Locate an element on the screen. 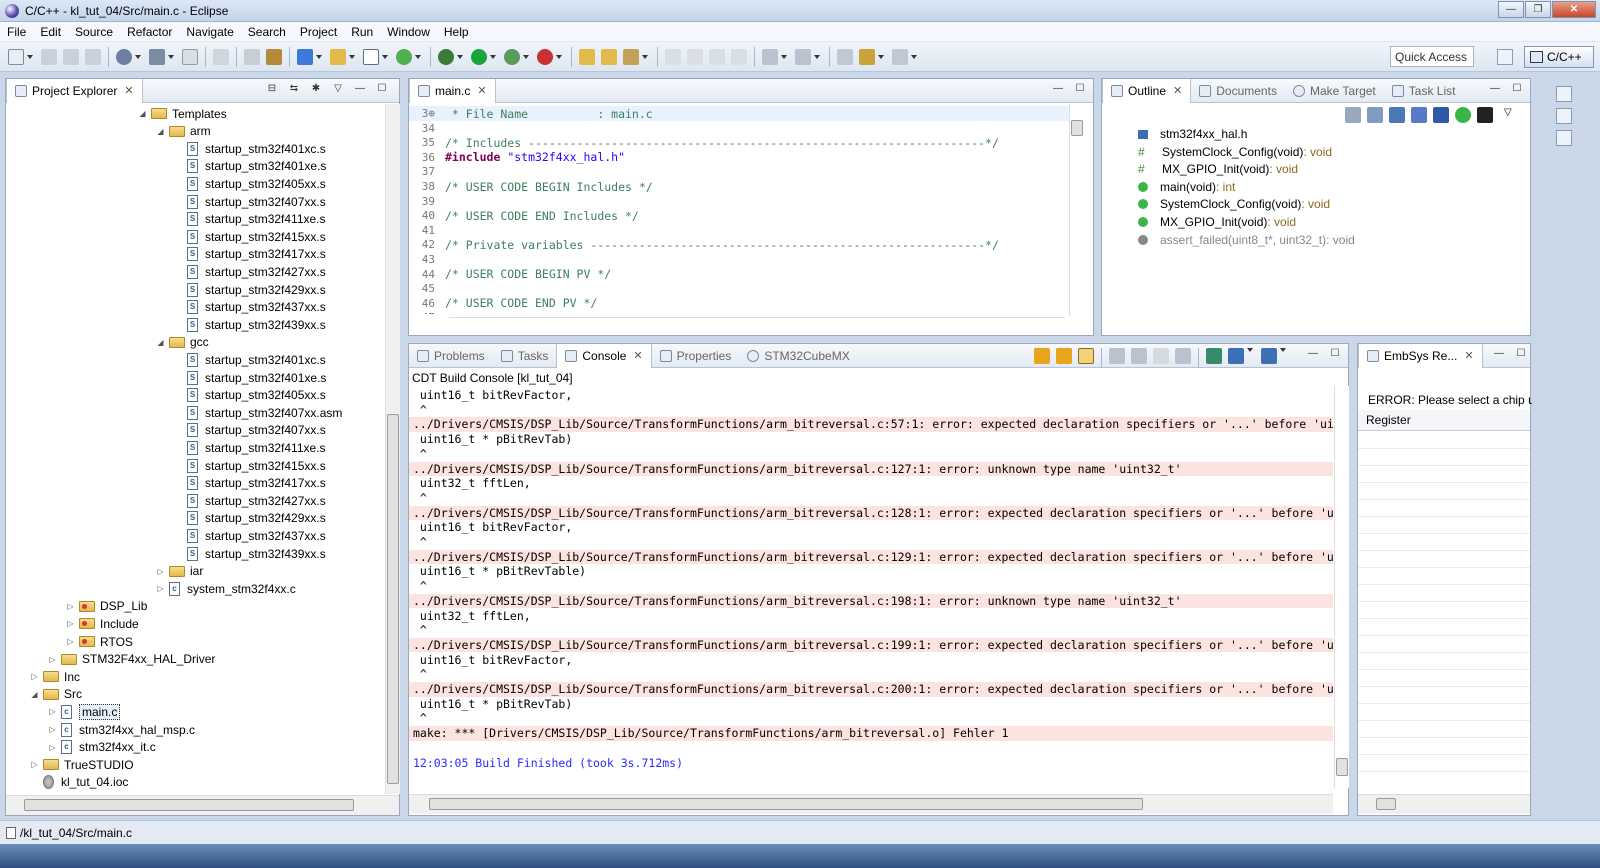 This screenshot has width=1600, height=868. tree-folder: ▷ Include is located at coordinates (102, 623).